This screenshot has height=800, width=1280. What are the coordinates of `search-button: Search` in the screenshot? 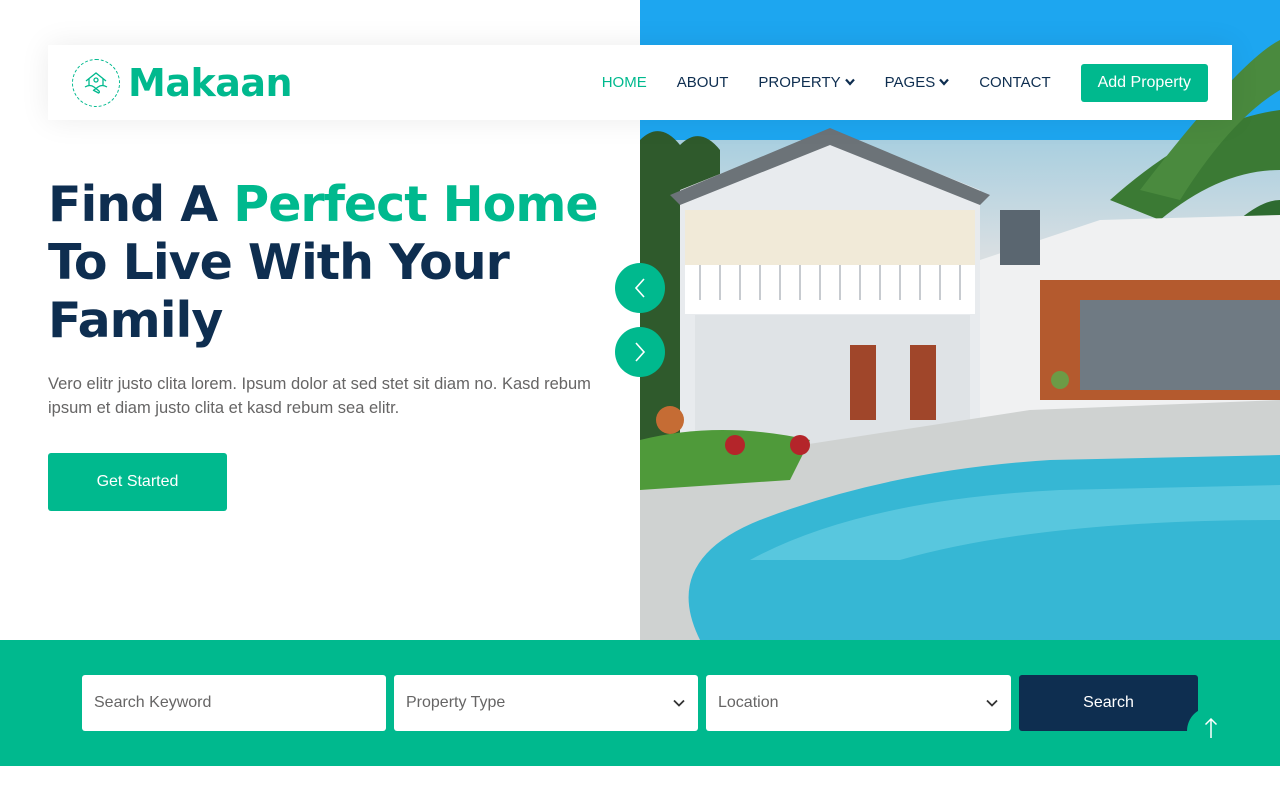 It's located at (1108, 703).